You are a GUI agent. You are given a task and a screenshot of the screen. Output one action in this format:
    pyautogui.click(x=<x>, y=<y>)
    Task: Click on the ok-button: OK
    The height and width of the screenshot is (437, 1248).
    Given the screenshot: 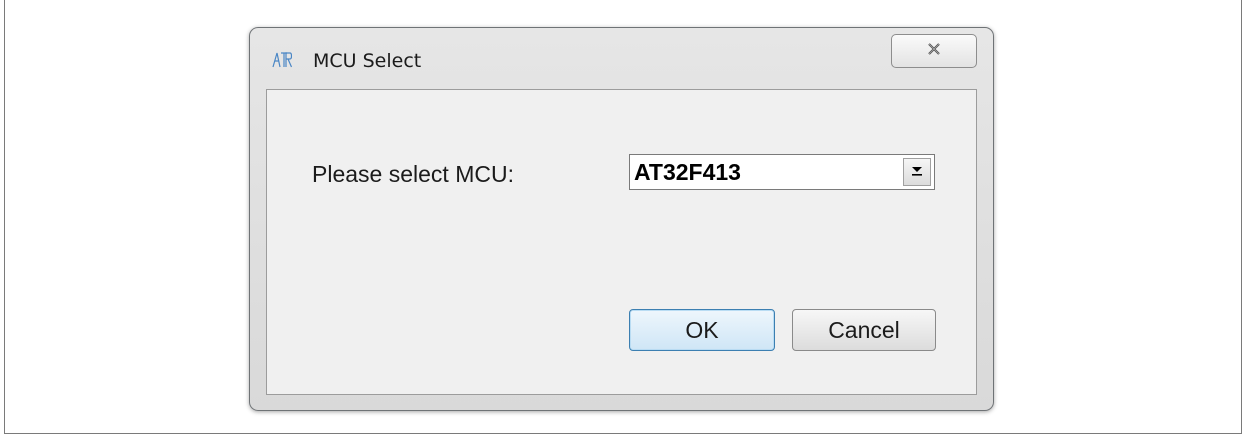 What is the action you would take?
    pyautogui.click(x=702, y=330)
    